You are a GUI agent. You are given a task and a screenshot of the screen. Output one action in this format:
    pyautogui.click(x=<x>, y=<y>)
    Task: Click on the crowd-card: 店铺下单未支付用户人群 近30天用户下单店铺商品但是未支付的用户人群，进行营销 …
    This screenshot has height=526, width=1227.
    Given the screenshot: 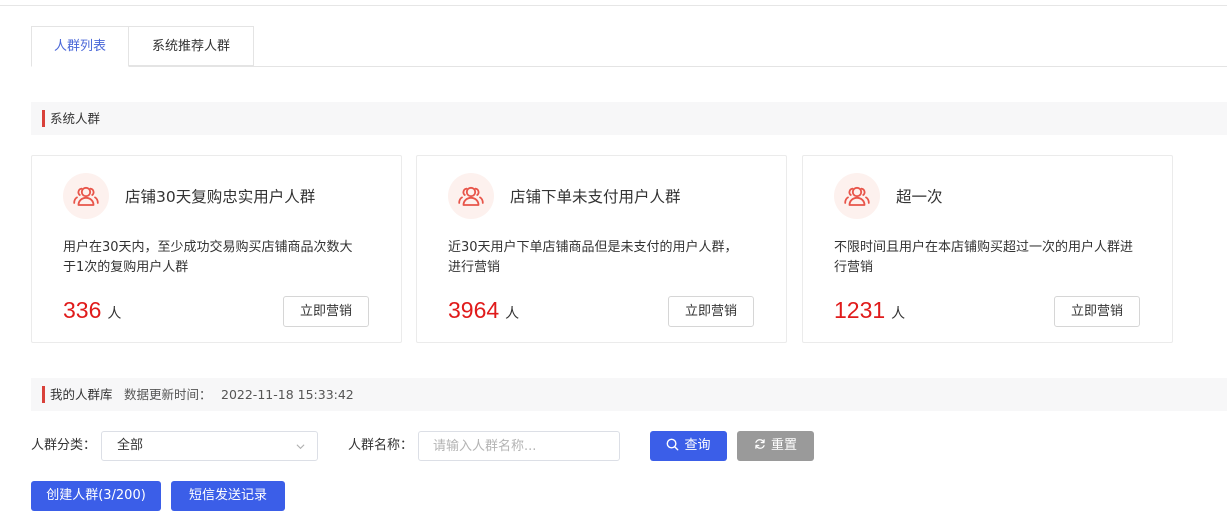 What is the action you would take?
    pyautogui.click(x=601, y=249)
    